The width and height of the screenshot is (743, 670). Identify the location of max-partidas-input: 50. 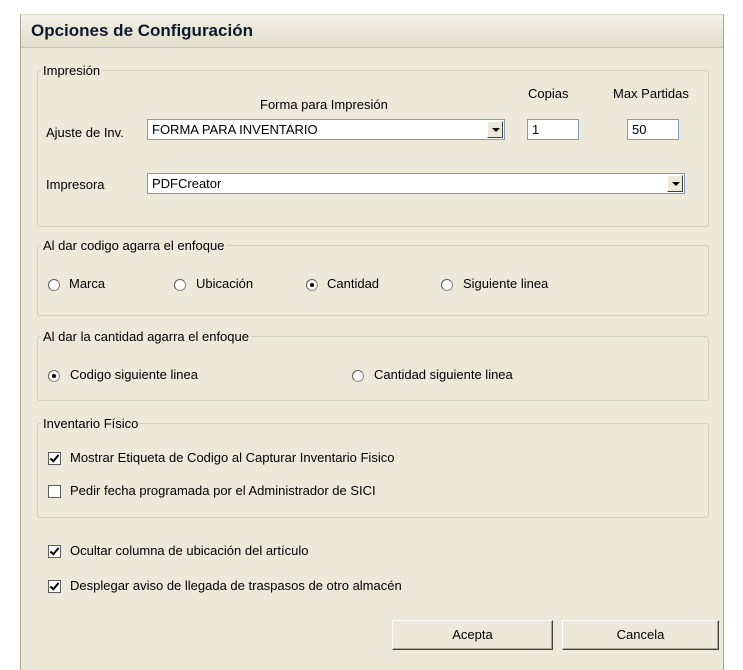
(653, 129).